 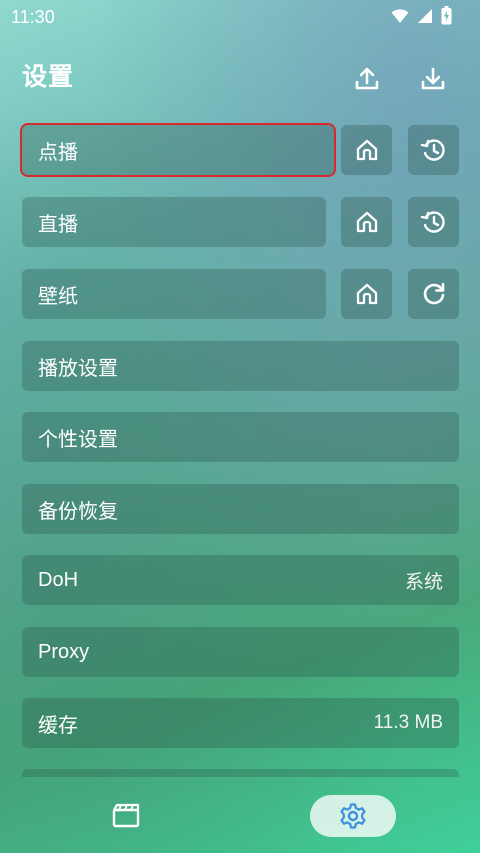 I want to click on upload-button, so click(x=367, y=79).